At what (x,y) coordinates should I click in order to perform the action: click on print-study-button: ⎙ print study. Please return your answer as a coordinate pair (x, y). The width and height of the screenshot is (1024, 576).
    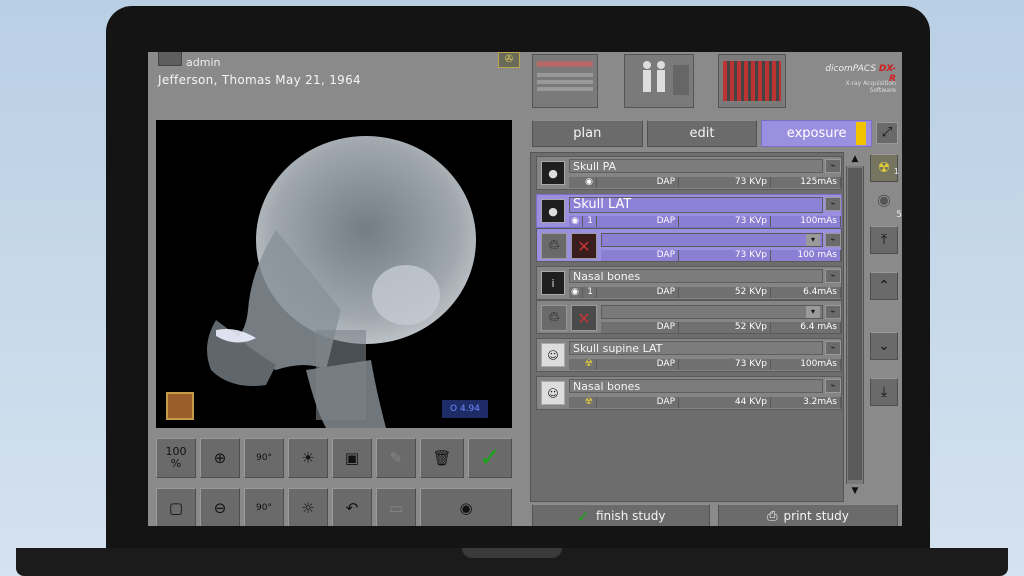
    Looking at the image, I should click on (808, 515).